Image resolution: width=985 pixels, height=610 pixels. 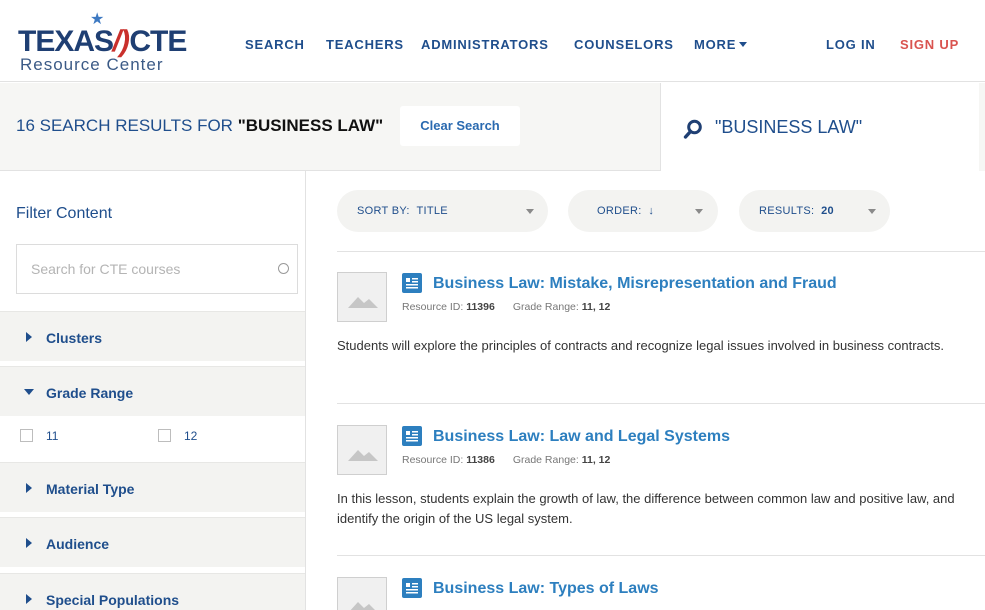 What do you see at coordinates (113, 600) in the screenshot?
I see `facet-label: Special Populations` at bounding box center [113, 600].